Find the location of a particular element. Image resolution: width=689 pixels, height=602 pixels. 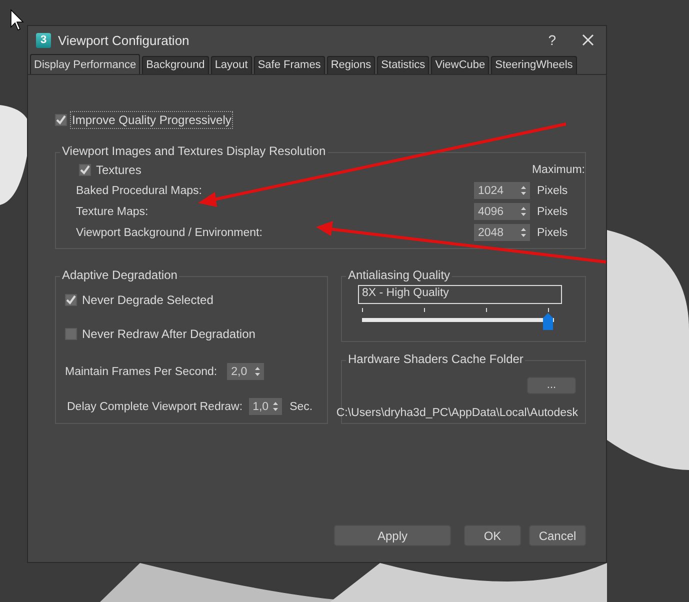

slider-thumb is located at coordinates (548, 321).